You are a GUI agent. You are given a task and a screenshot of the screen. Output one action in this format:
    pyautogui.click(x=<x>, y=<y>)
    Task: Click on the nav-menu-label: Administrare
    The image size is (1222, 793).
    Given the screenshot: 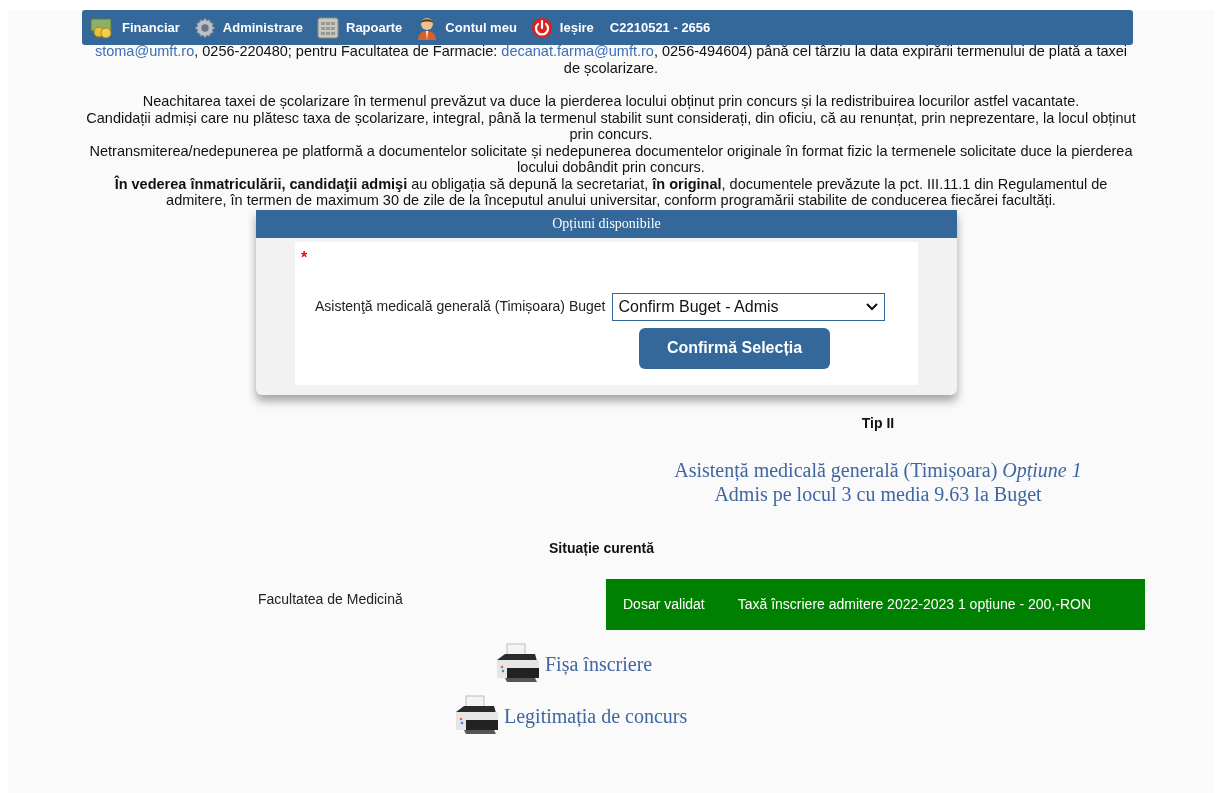 What is the action you would take?
    pyautogui.click(x=262, y=27)
    